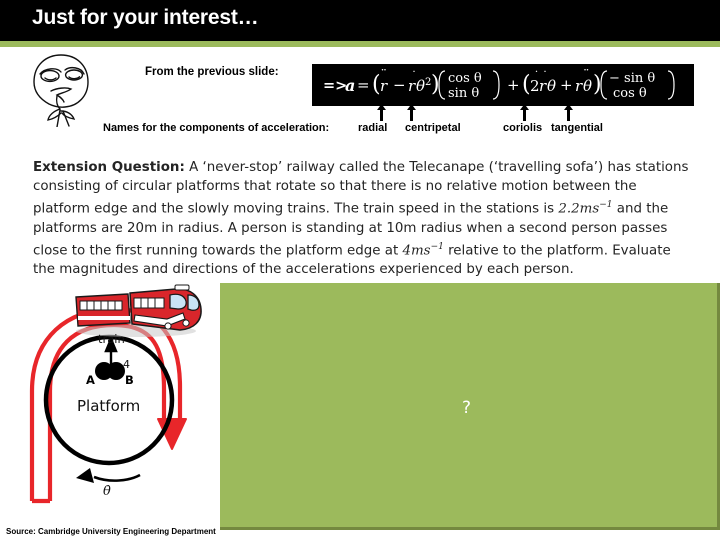  I want to click on component-label-coriolis: coriolis, so click(523, 128).